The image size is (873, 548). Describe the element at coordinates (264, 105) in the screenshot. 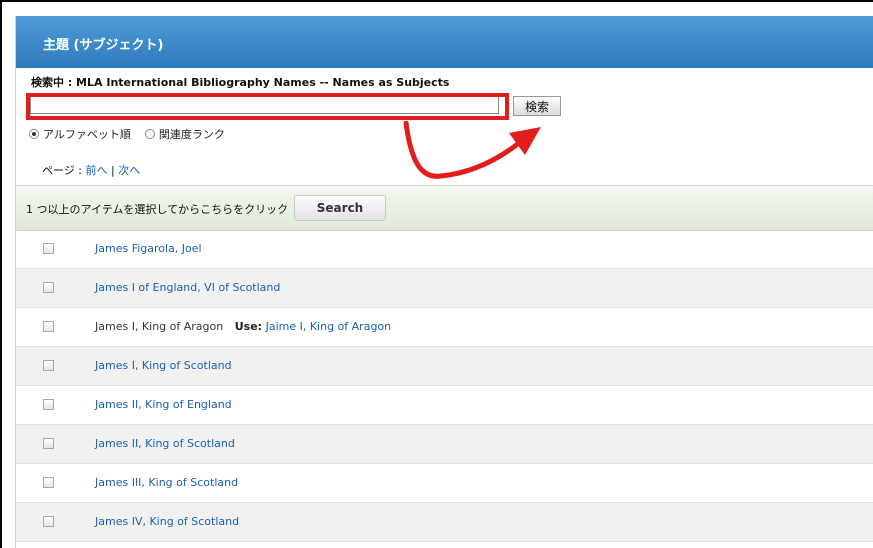

I see `search-input` at that location.